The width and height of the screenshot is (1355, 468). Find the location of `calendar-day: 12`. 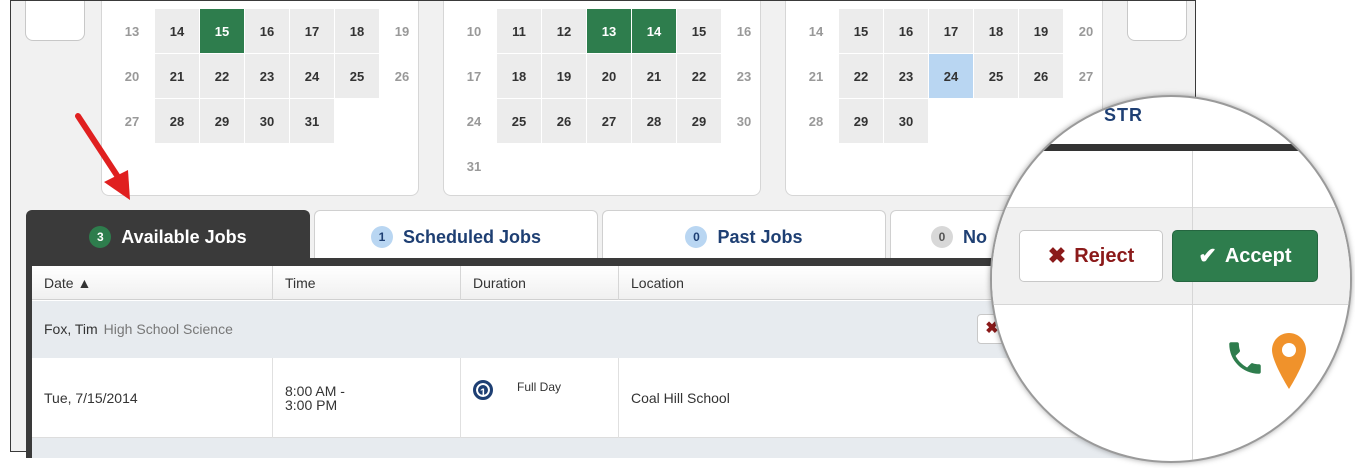

calendar-day: 12 is located at coordinates (564, 31).